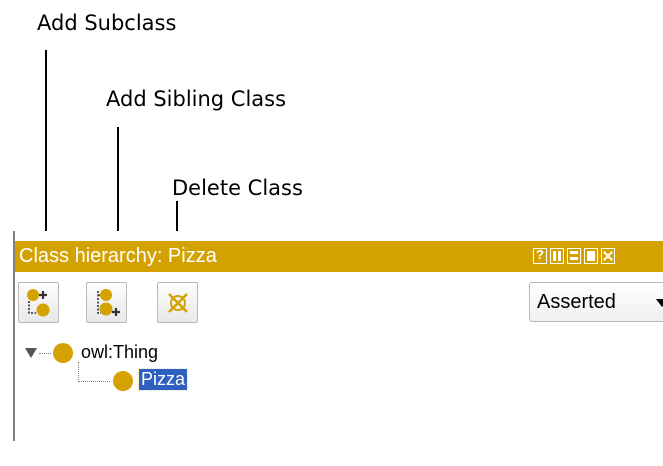  I want to click on add-sibling-class-callout: Add Sibling Class, so click(196, 99).